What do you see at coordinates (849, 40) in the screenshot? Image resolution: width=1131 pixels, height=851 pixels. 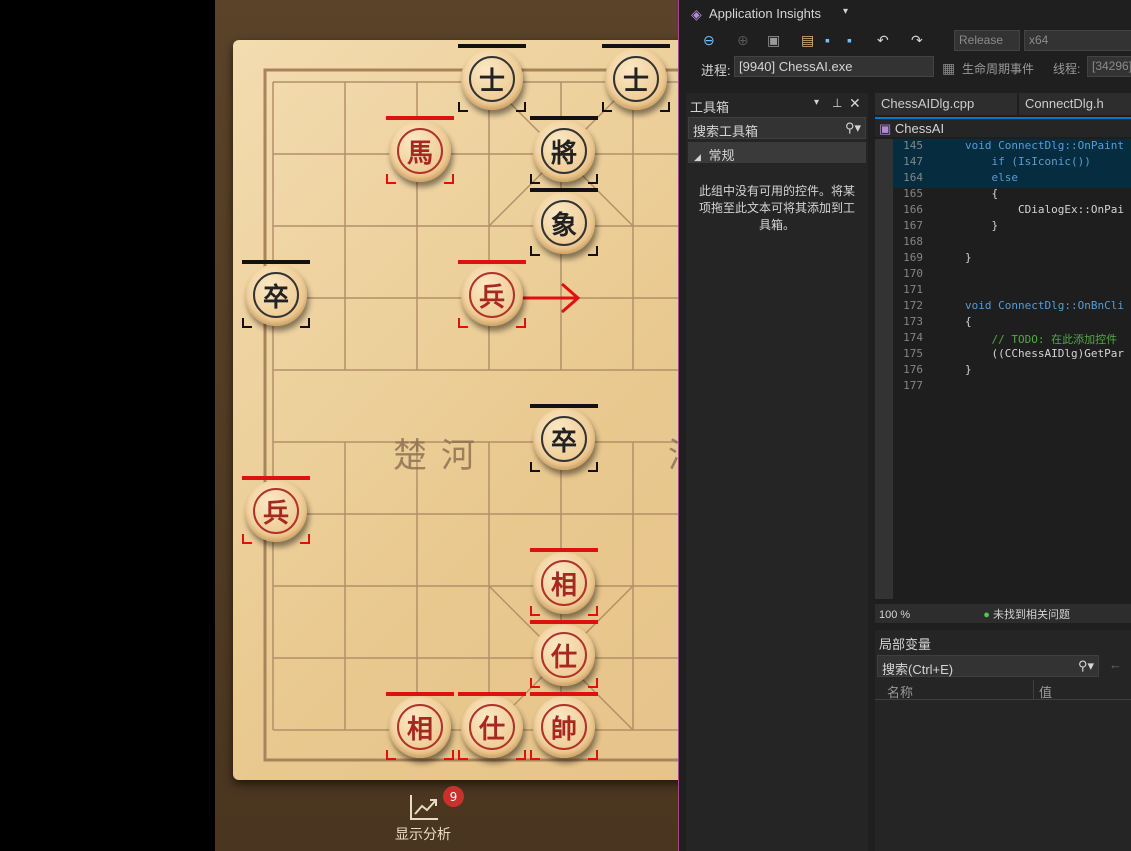 I see `save-all-icon: ▪` at bounding box center [849, 40].